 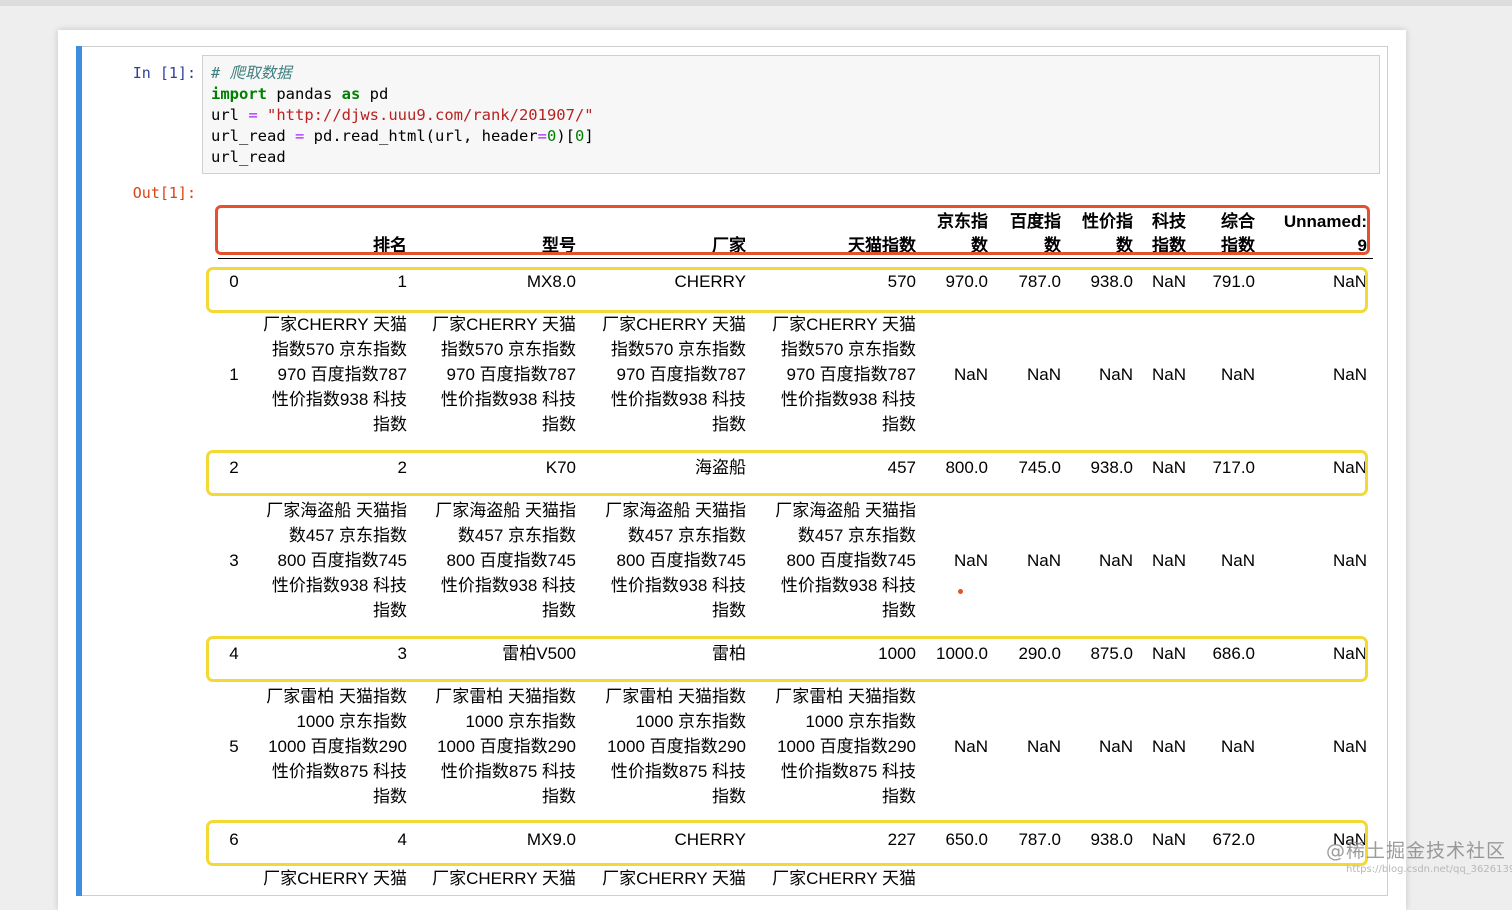 I want to click on table-cell: 745.0, so click(x=1039, y=467).